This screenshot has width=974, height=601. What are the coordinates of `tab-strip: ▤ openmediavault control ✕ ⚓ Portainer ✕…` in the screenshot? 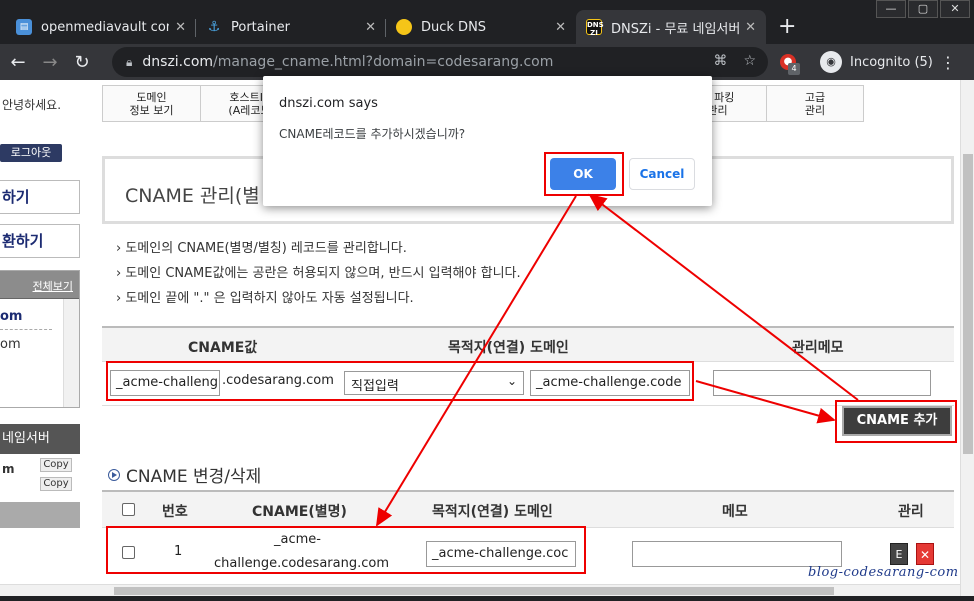 It's located at (401, 26).